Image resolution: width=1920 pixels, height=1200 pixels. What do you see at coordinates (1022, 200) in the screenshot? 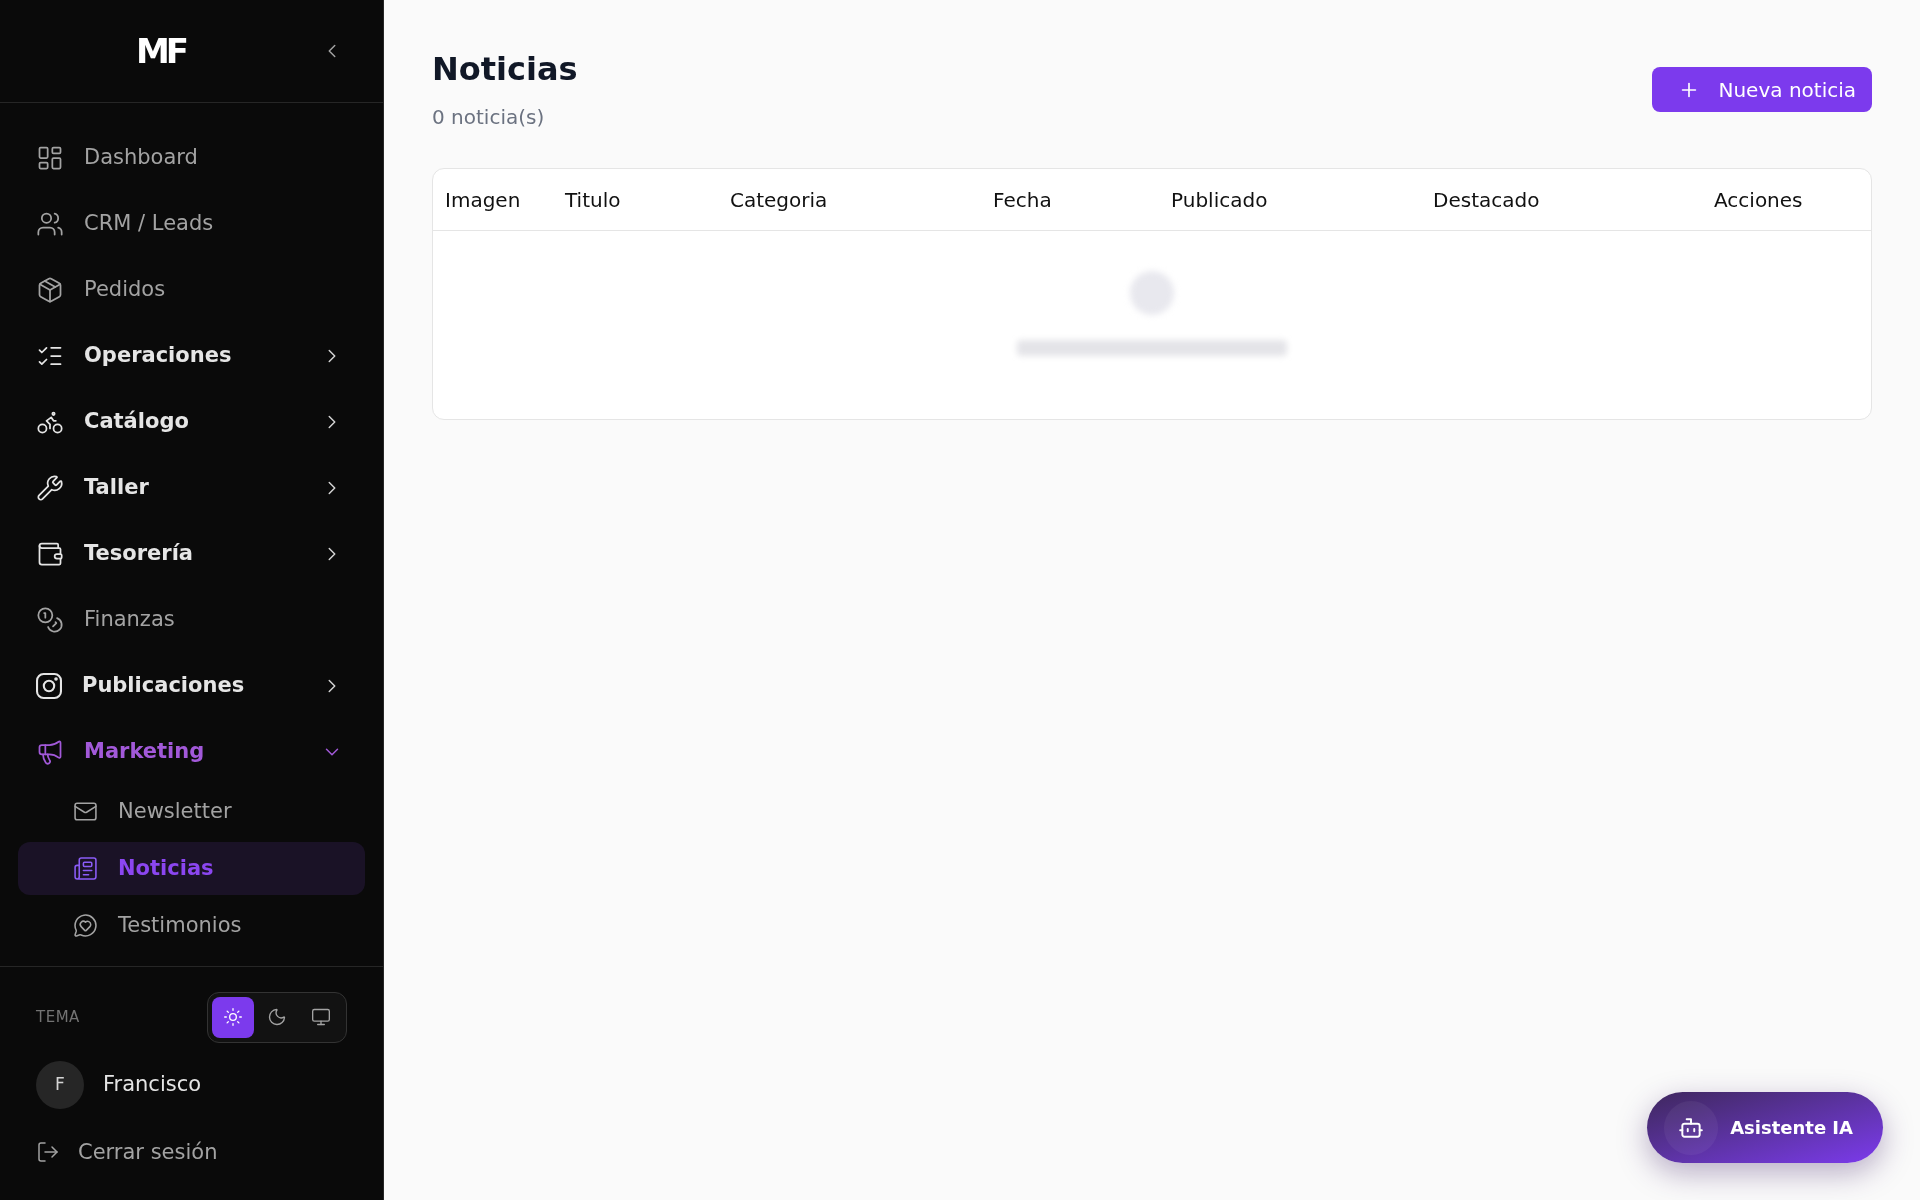
I see `column-header: Fecha` at bounding box center [1022, 200].